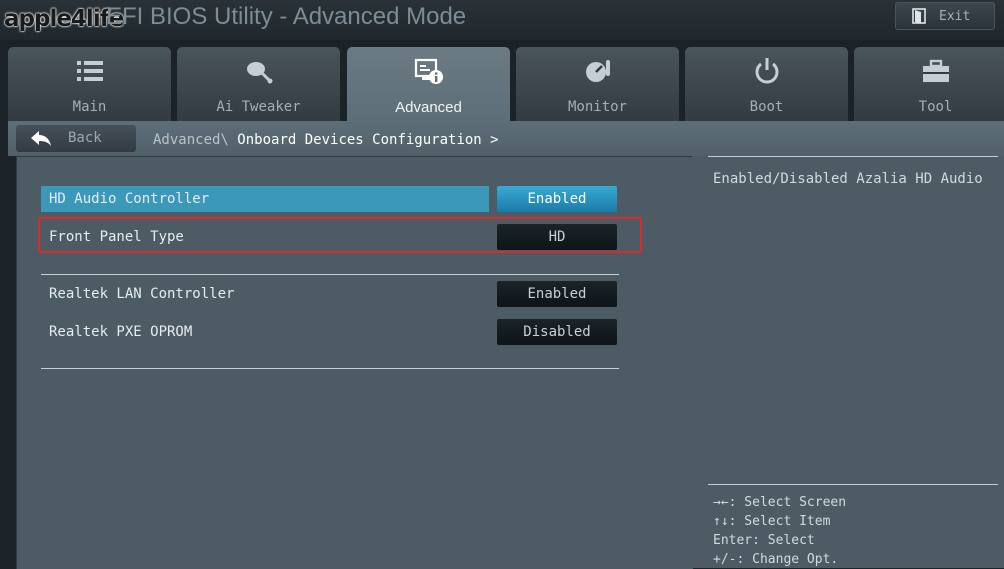 Image resolution: width=1004 pixels, height=569 pixels. I want to click on help-divider, so click(853, 484).